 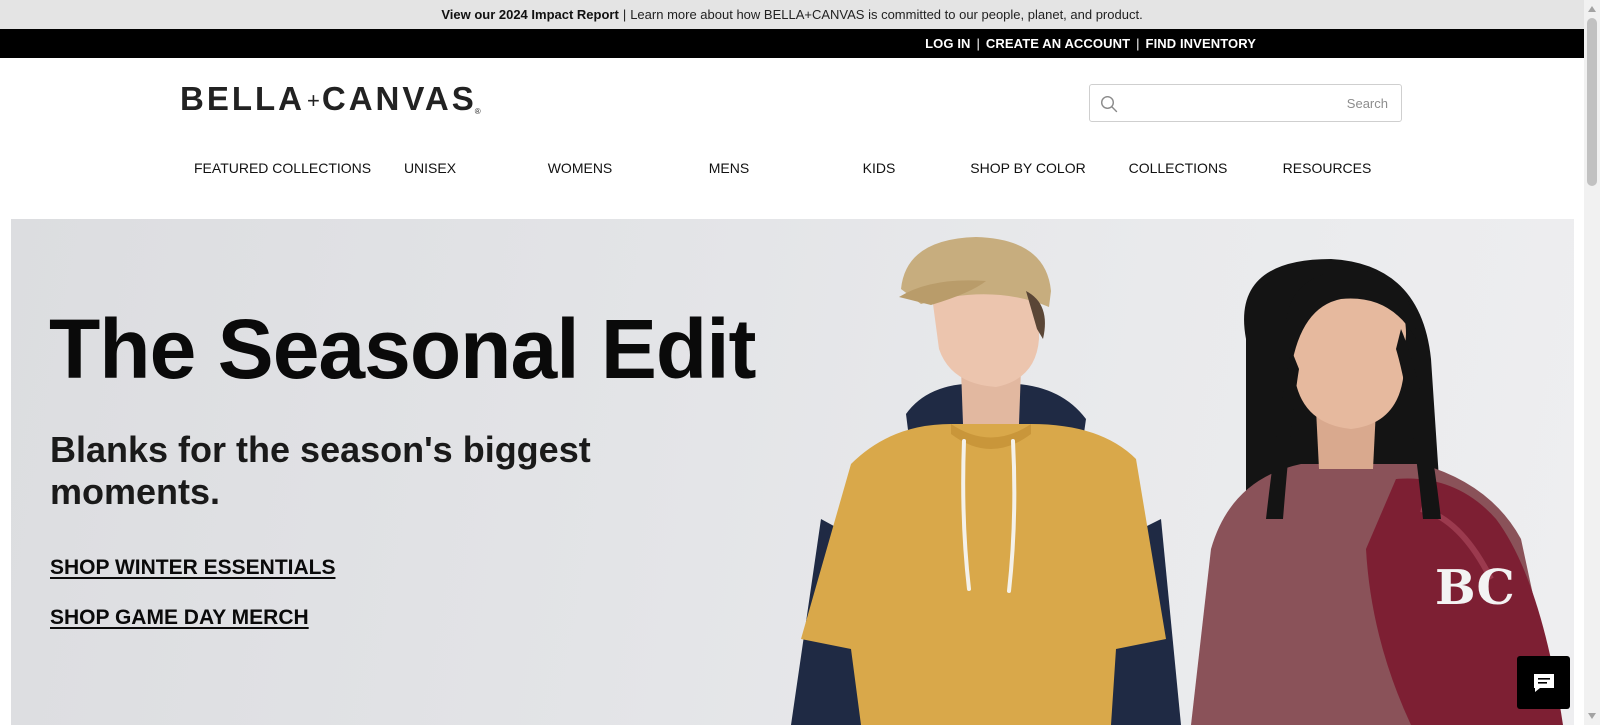 I want to click on nav-item-featured-collections: FEATURED COLLECTIONS, so click(x=282, y=168).